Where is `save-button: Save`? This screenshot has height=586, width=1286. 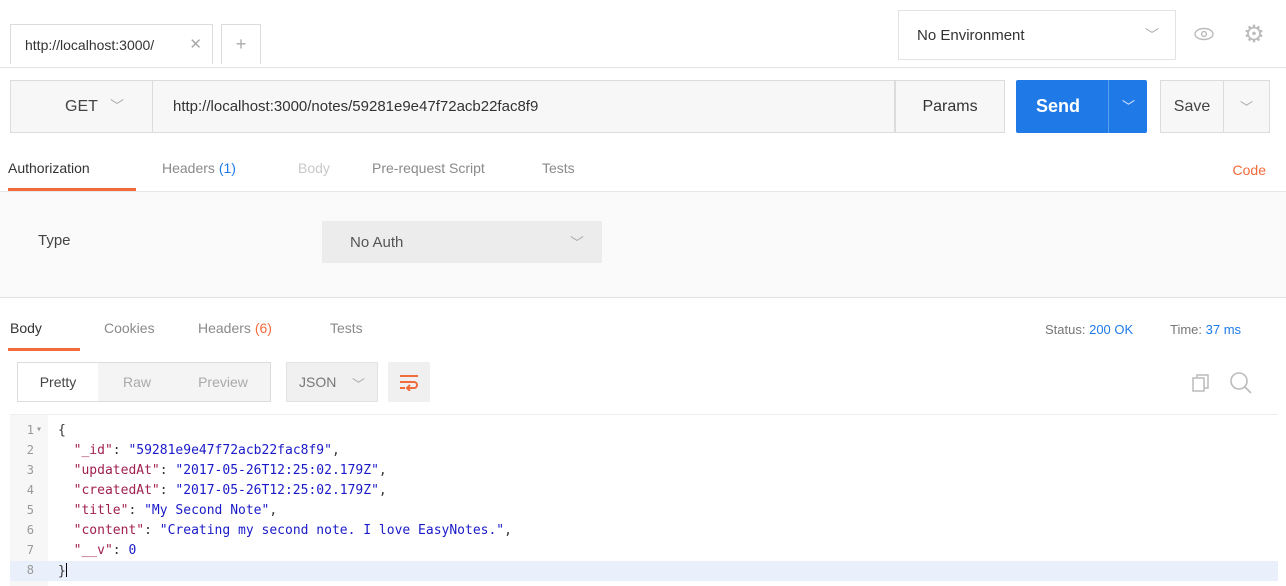 save-button: Save is located at coordinates (1192, 106).